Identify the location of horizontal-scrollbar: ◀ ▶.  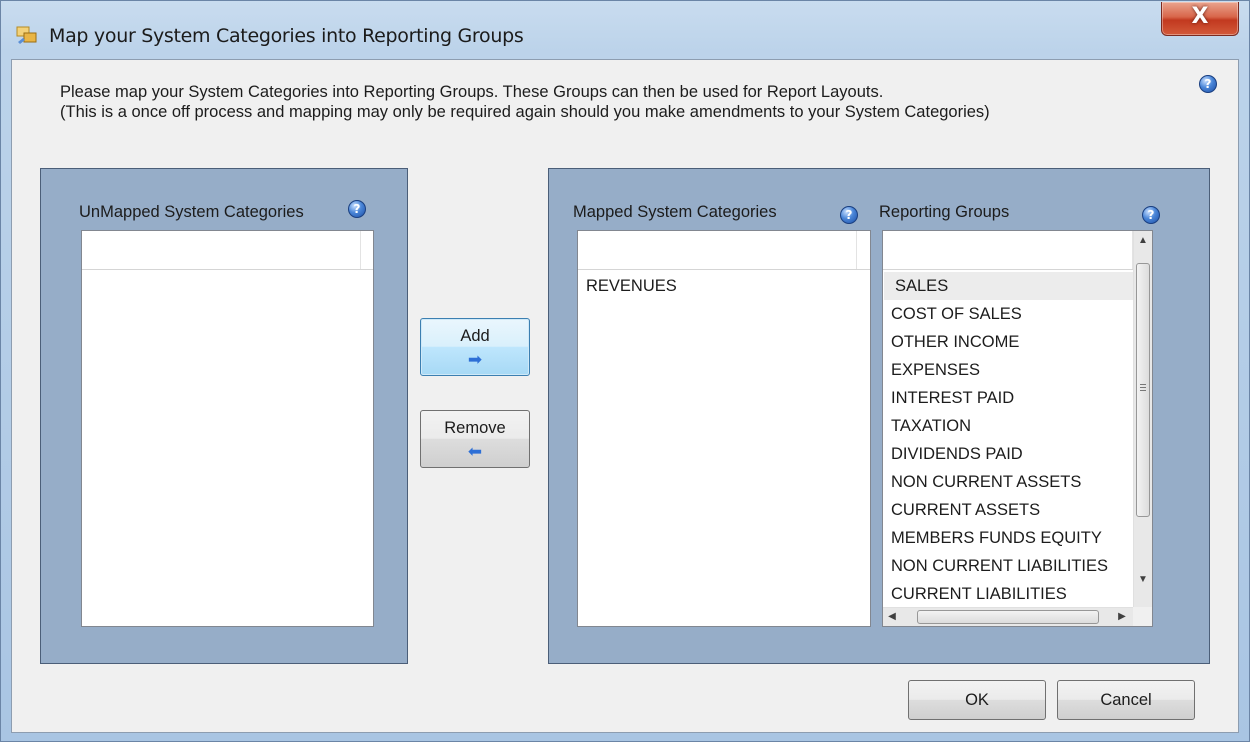
(1008, 616).